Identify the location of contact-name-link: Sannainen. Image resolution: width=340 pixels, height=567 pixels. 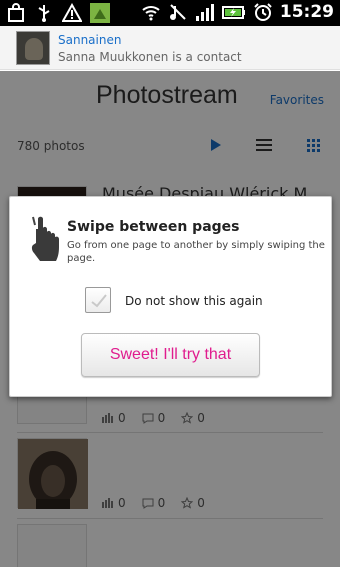
(89, 40).